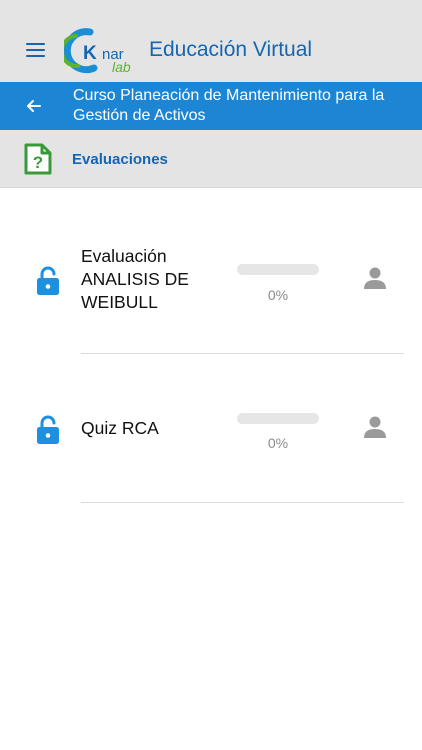  Describe the element at coordinates (120, 428) in the screenshot. I see `evaluation-title: Quiz RCA` at that location.